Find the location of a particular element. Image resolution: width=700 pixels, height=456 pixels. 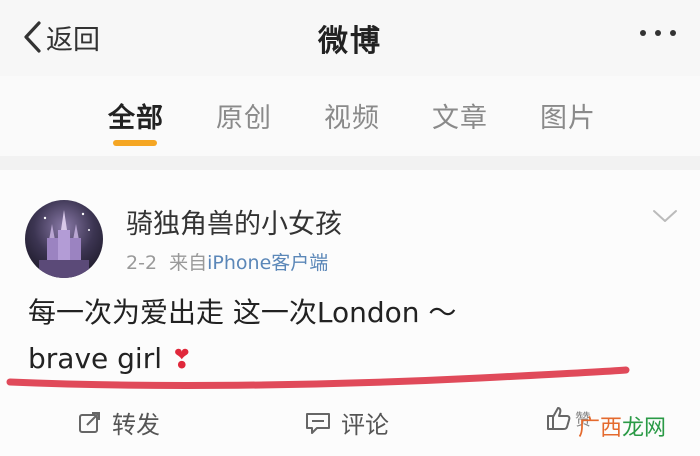

username: 骑独角兽的小女孩 is located at coordinates (234, 221).